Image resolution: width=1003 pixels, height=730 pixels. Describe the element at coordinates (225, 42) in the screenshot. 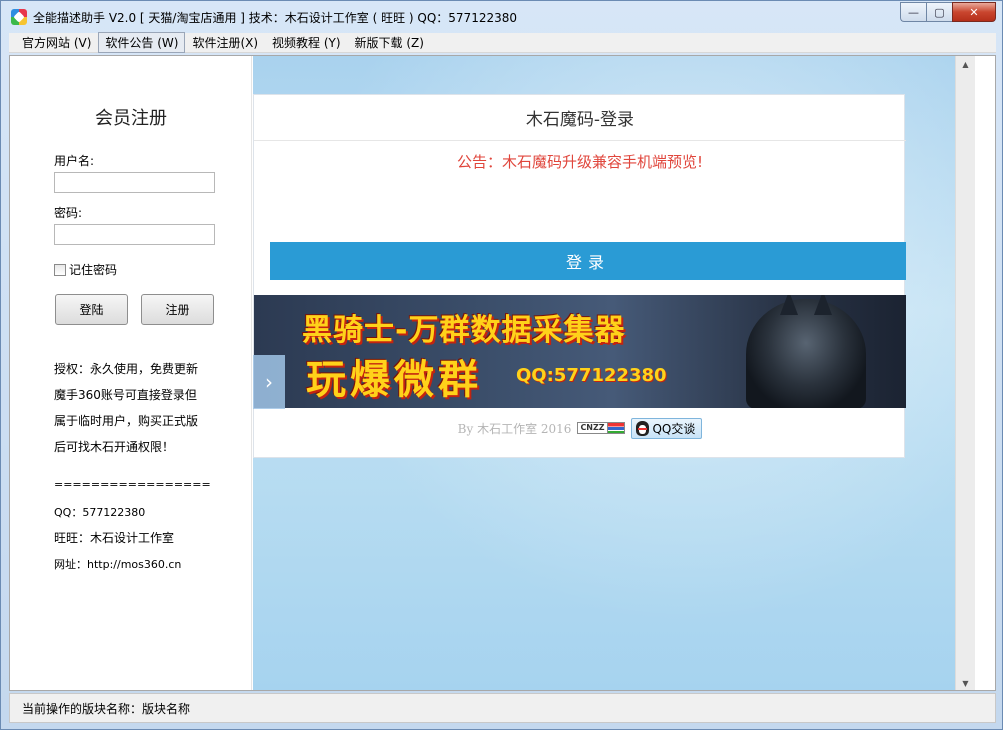

I see `menu-software-register: 软件注册(X)` at that location.